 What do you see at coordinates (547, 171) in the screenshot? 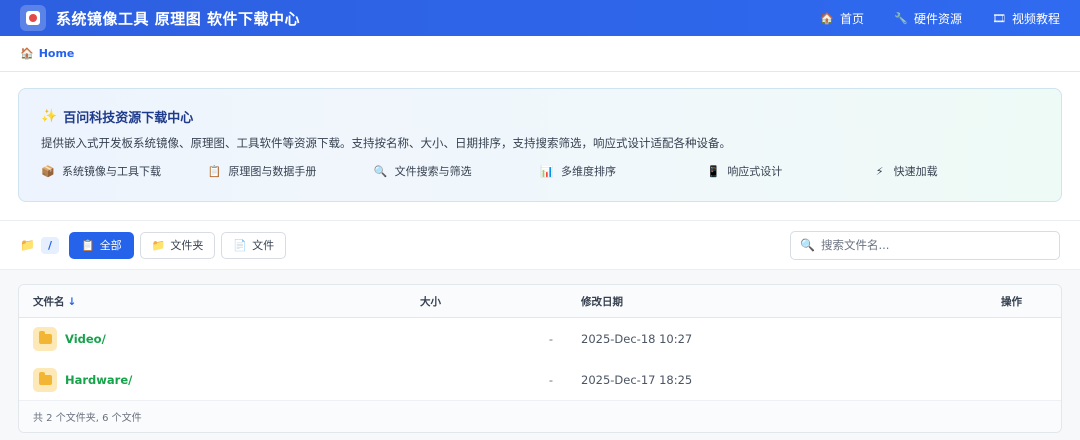
I see `bar-chart-icon: 📊` at bounding box center [547, 171].